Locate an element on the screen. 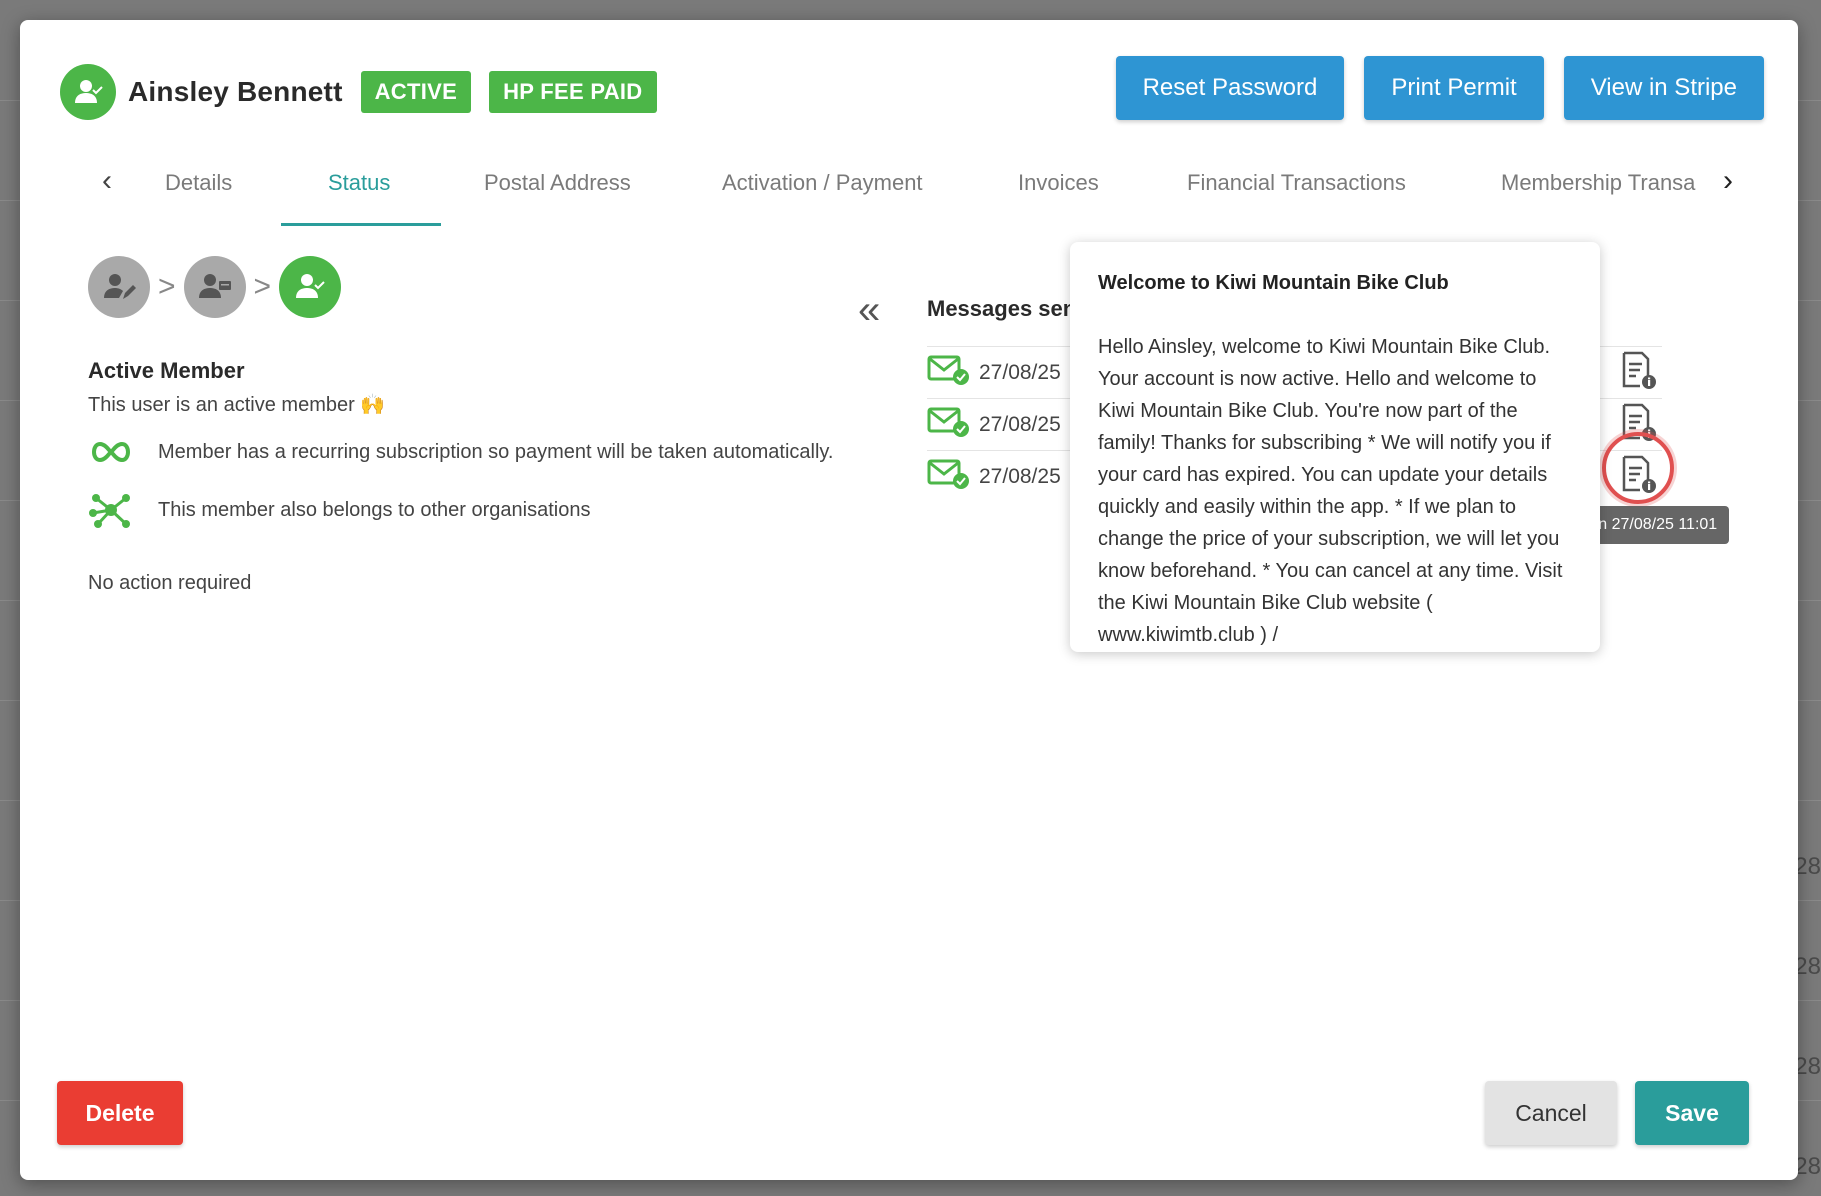 The image size is (1821, 1196). save-button: Save is located at coordinates (1692, 1113).